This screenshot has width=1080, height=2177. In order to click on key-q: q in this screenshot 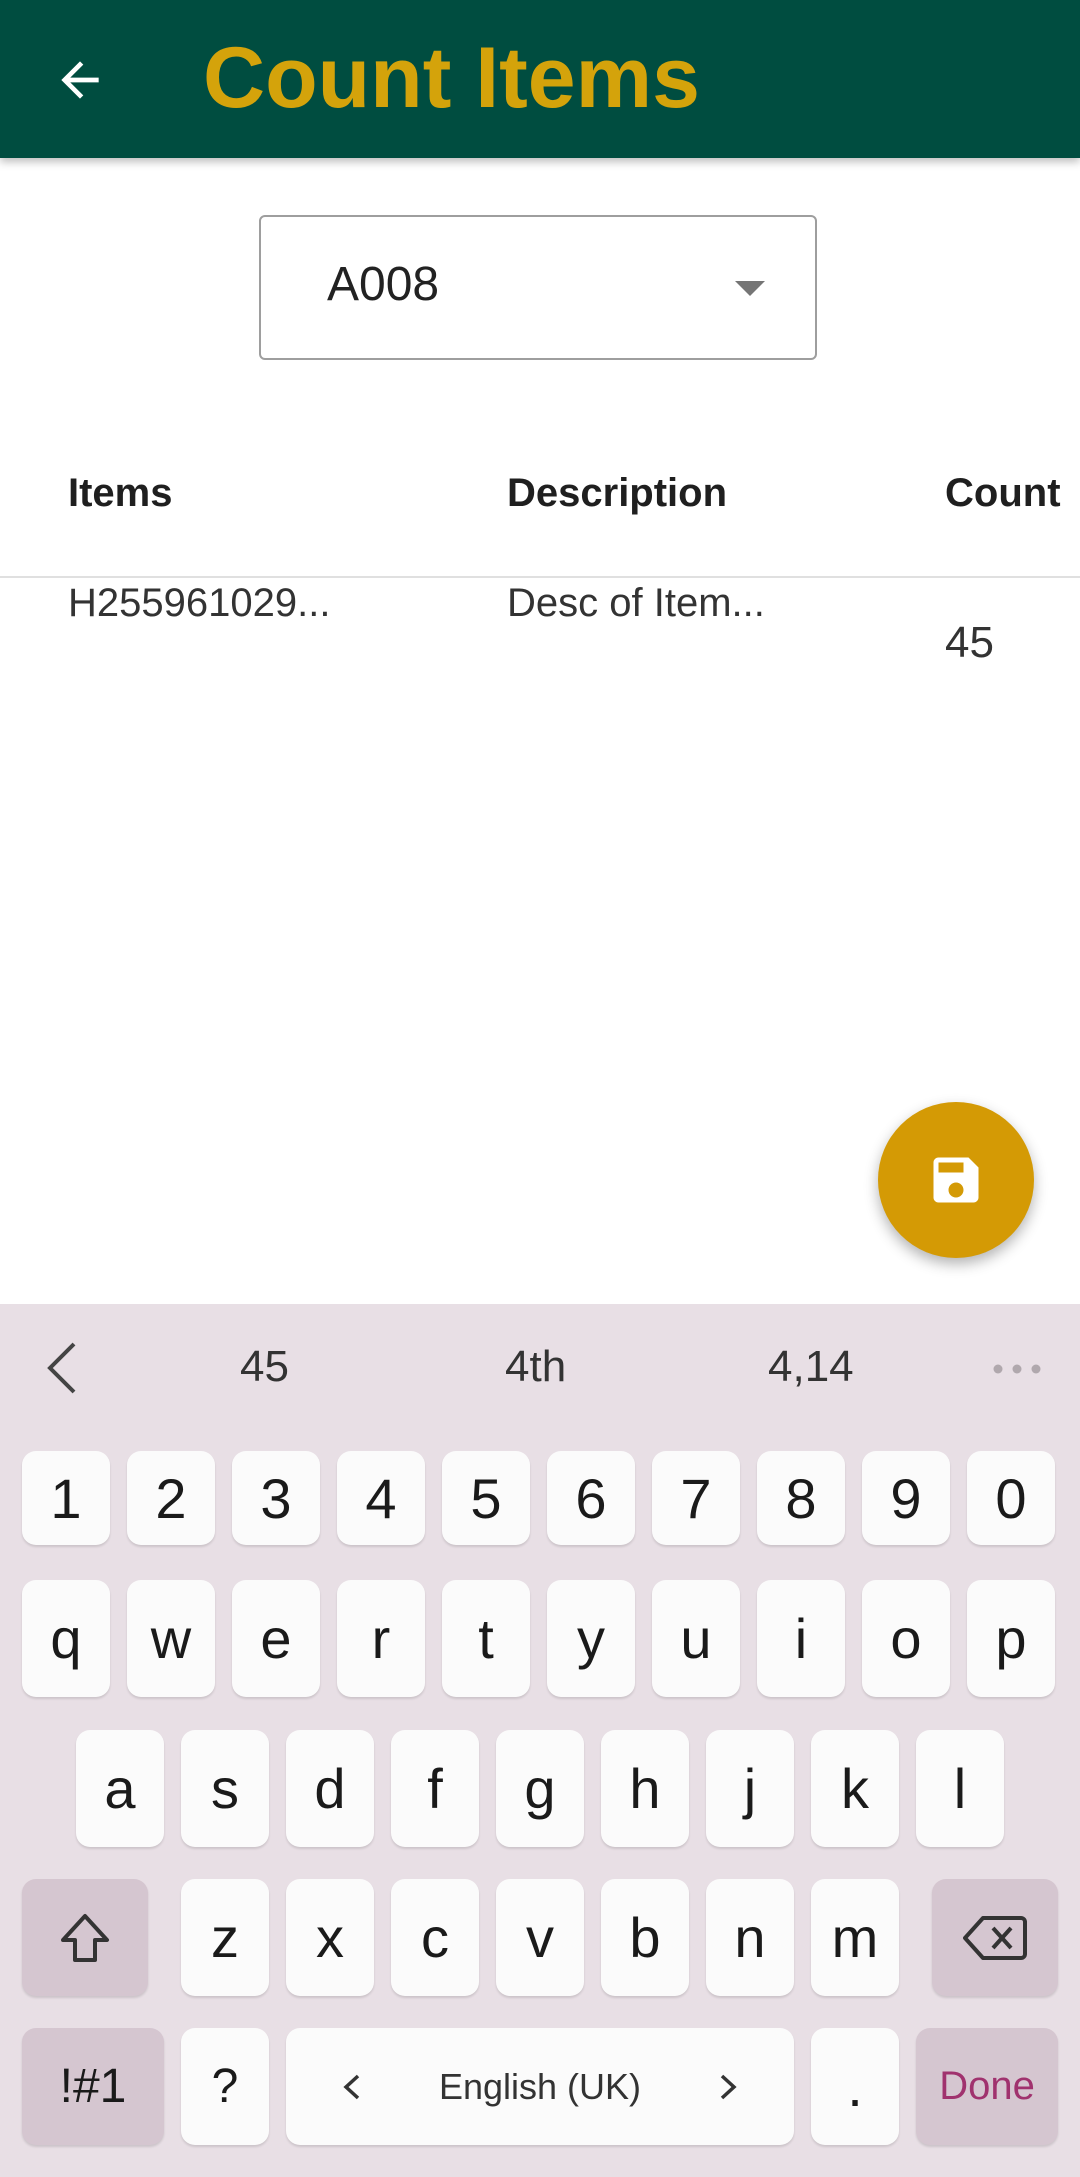, I will do `click(66, 1638)`.